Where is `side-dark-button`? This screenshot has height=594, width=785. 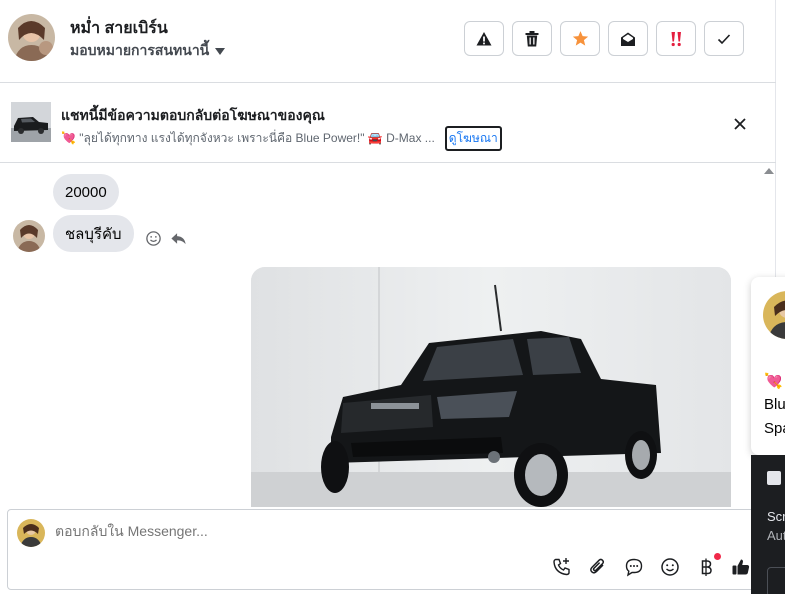 side-dark-button is located at coordinates (776, 580).